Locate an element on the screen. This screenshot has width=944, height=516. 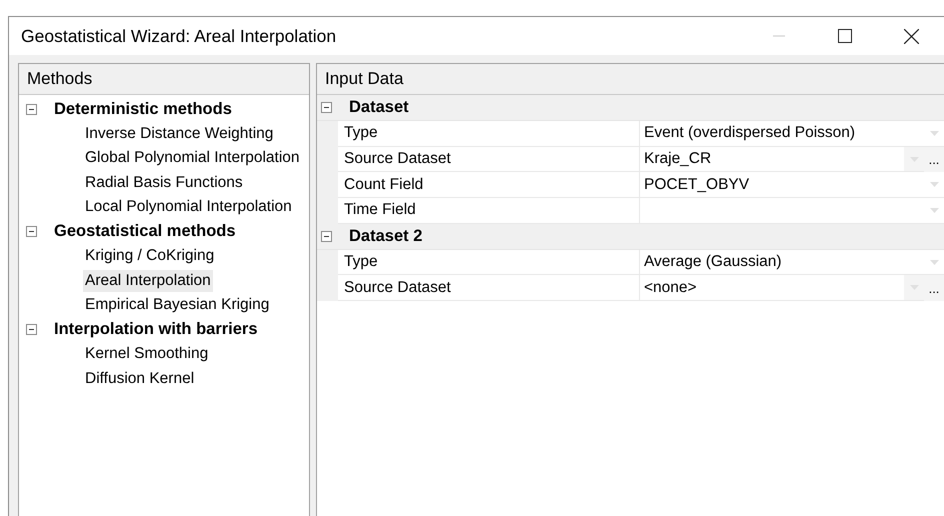
tree-item: Radial Basis Functions is located at coordinates (164, 183).